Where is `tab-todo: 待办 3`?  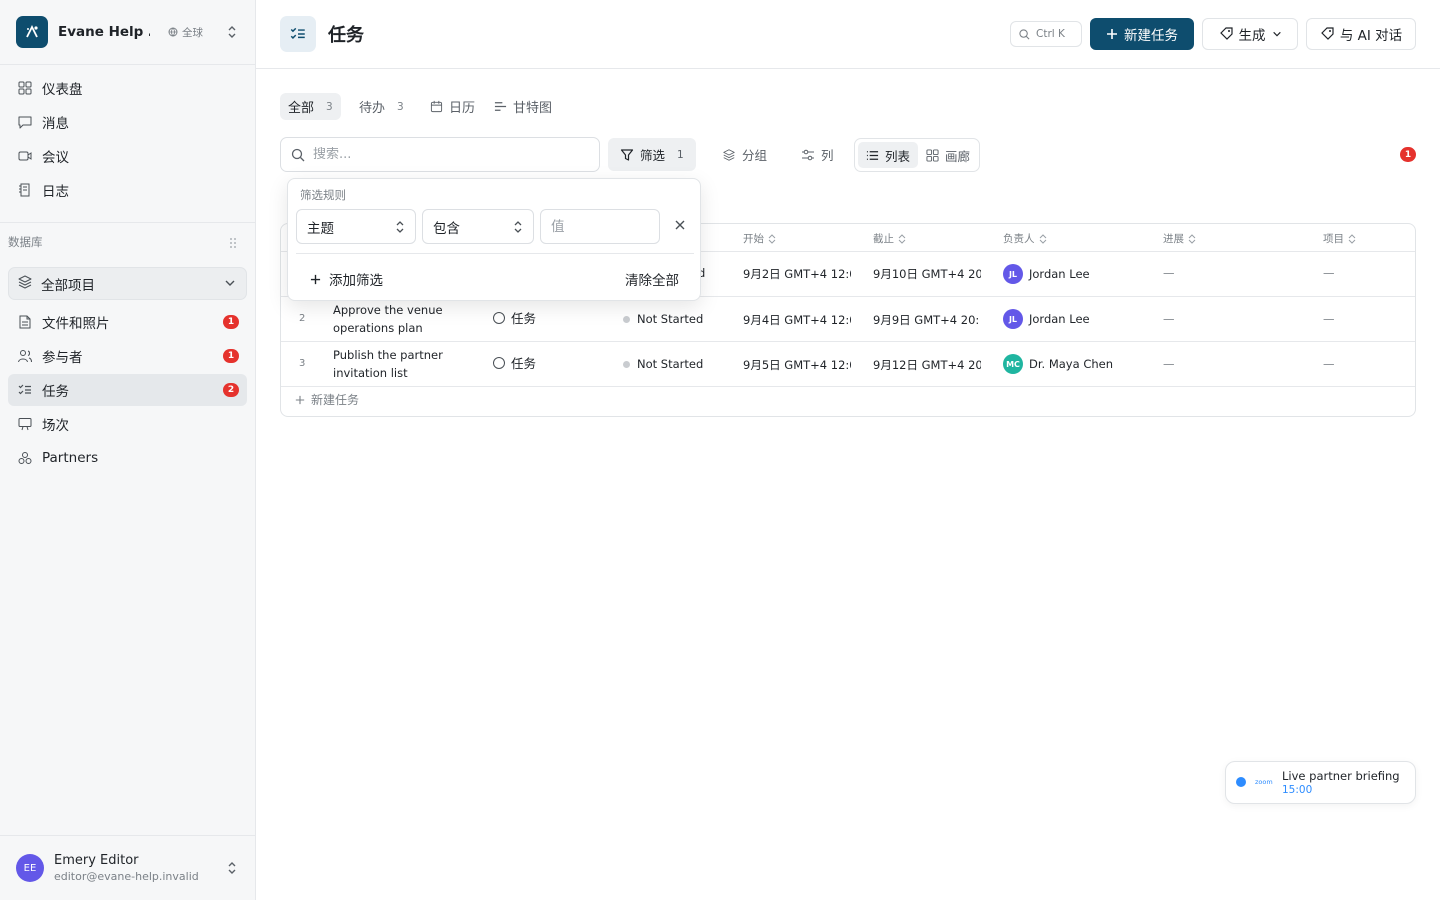 tab-todo: 待办 3 is located at coordinates (381, 106).